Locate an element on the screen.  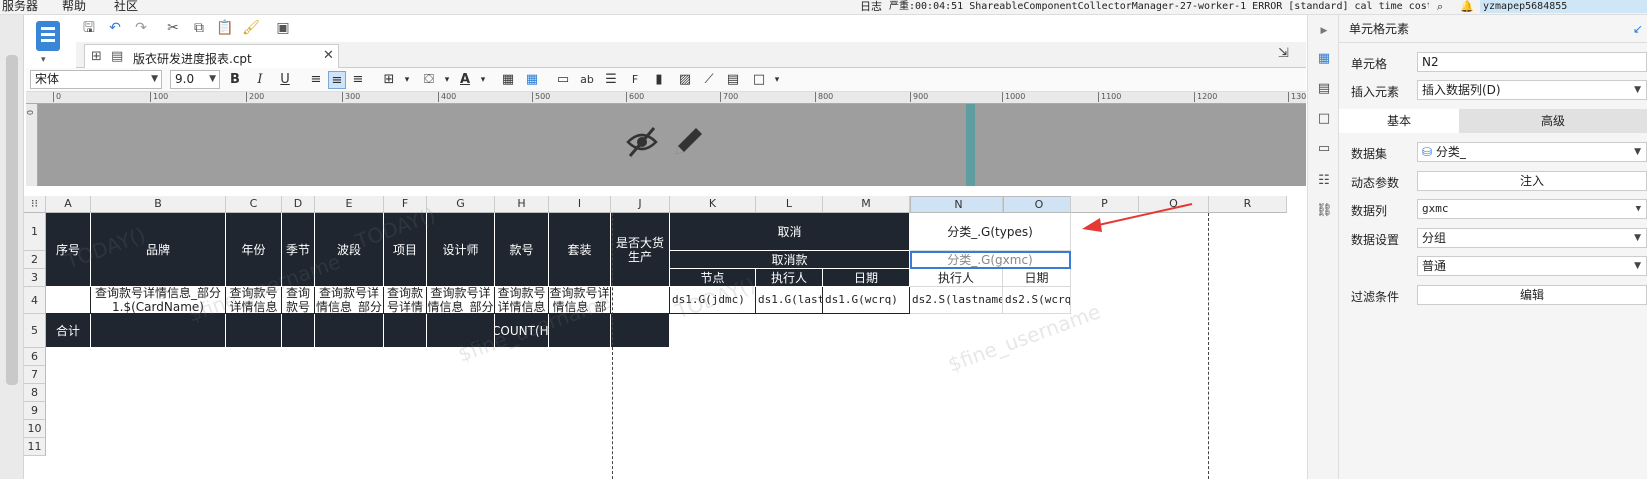
column-header-k: K is located at coordinates (713, 204).